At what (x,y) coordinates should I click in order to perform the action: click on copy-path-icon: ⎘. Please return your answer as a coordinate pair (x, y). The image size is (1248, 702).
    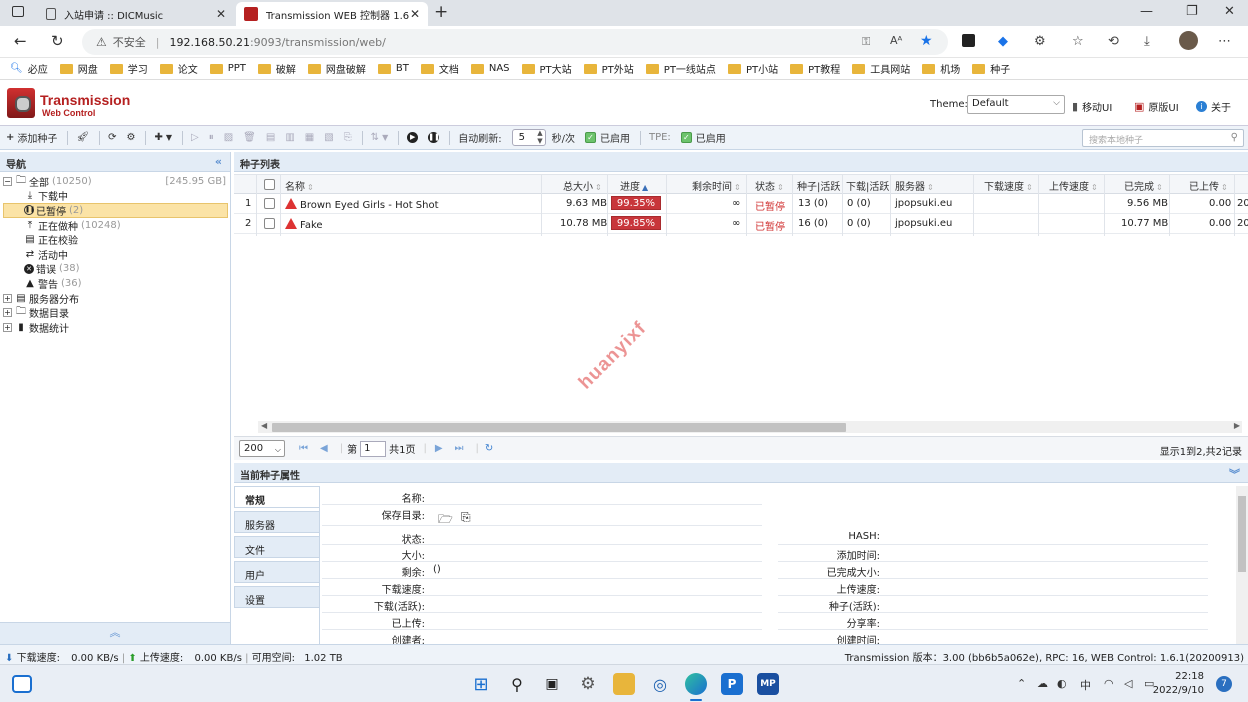
    Looking at the image, I should click on (466, 517).